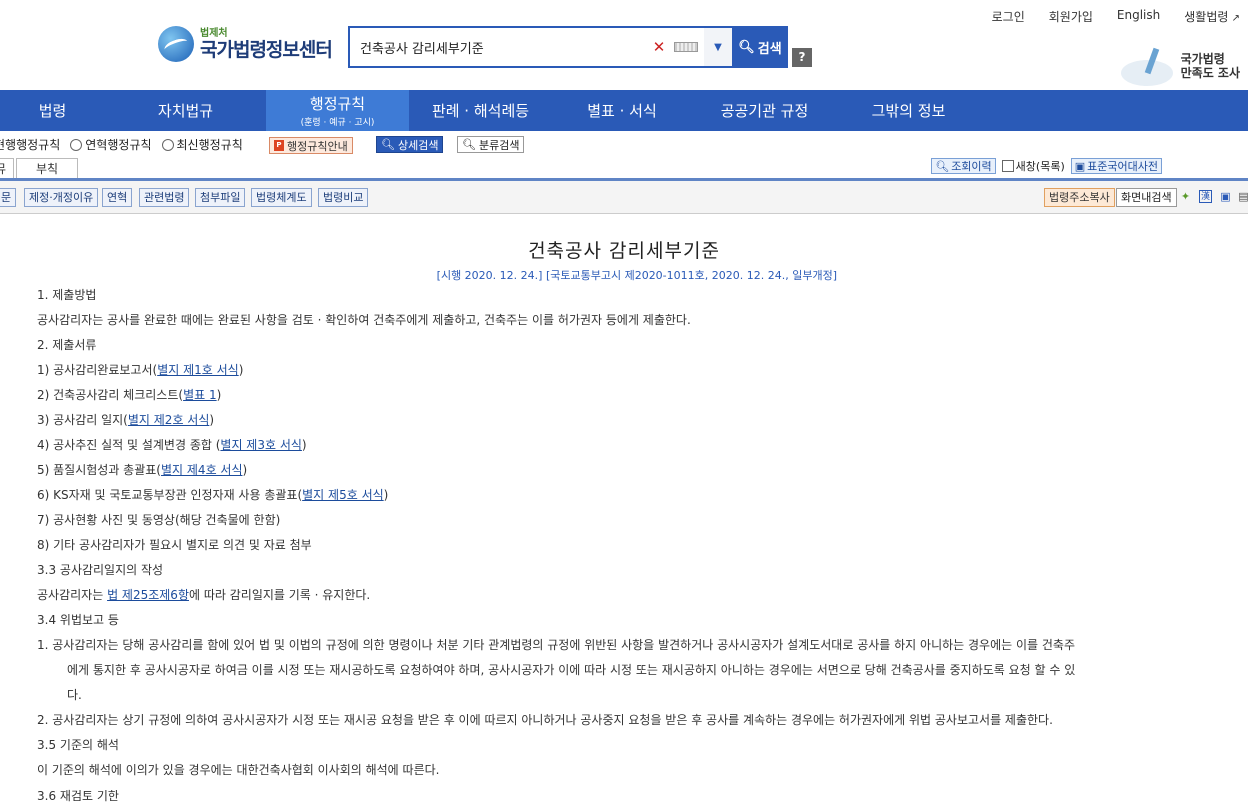 The width and height of the screenshot is (1248, 812). What do you see at coordinates (100, 570) in the screenshot?
I see `section-heading: 3.3 공사감리일지의 작성` at bounding box center [100, 570].